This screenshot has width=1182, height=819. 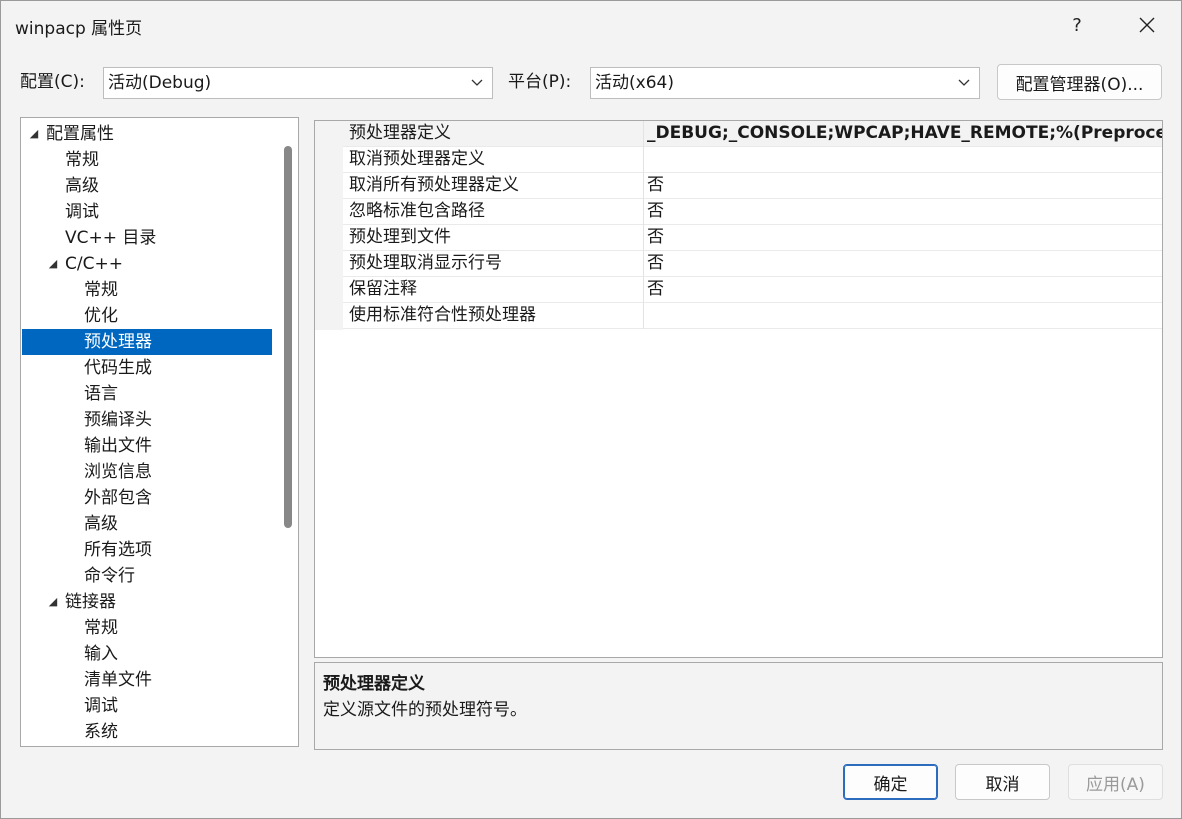 What do you see at coordinates (101, 654) in the screenshot?
I see `tree-item-label: 输入` at bounding box center [101, 654].